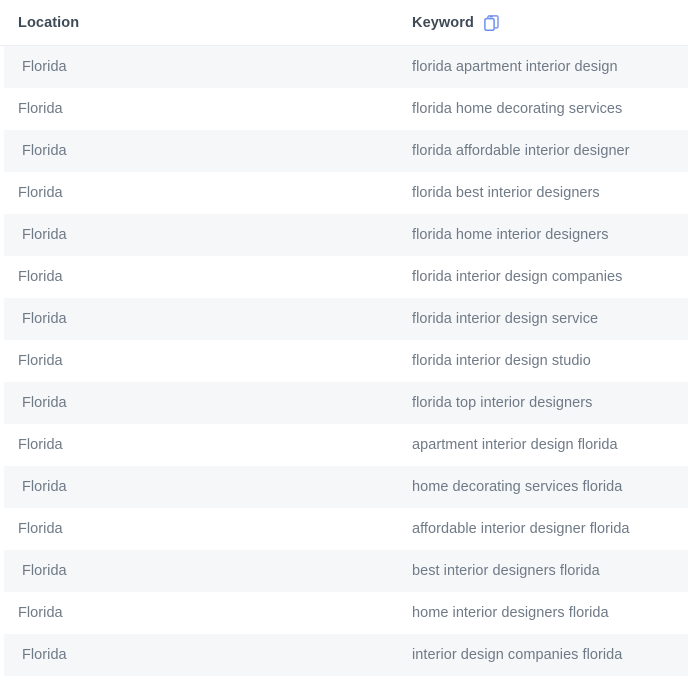 The height and width of the screenshot is (680, 688). Describe the element at coordinates (506, 571) in the screenshot. I see `cell-keyword: best interior designers florida` at that location.